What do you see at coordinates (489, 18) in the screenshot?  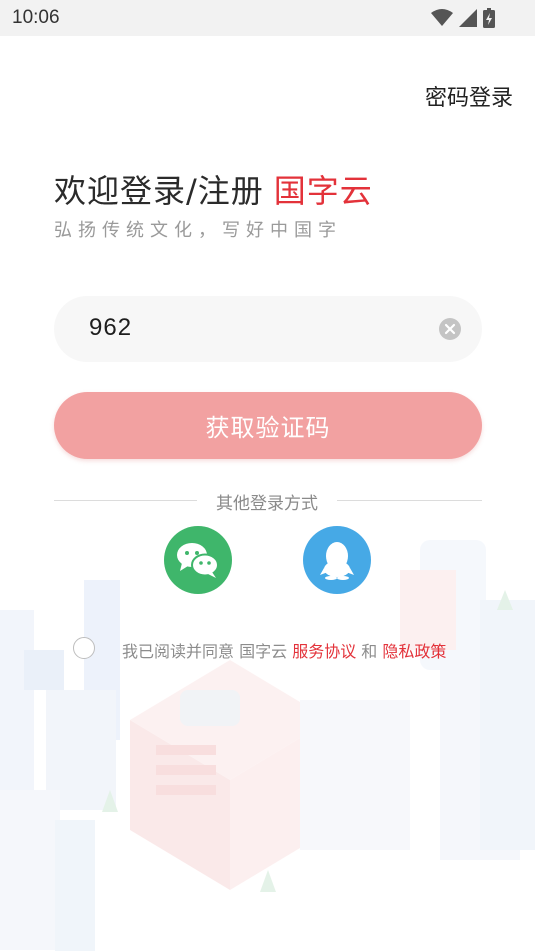 I see `battery-icon` at bounding box center [489, 18].